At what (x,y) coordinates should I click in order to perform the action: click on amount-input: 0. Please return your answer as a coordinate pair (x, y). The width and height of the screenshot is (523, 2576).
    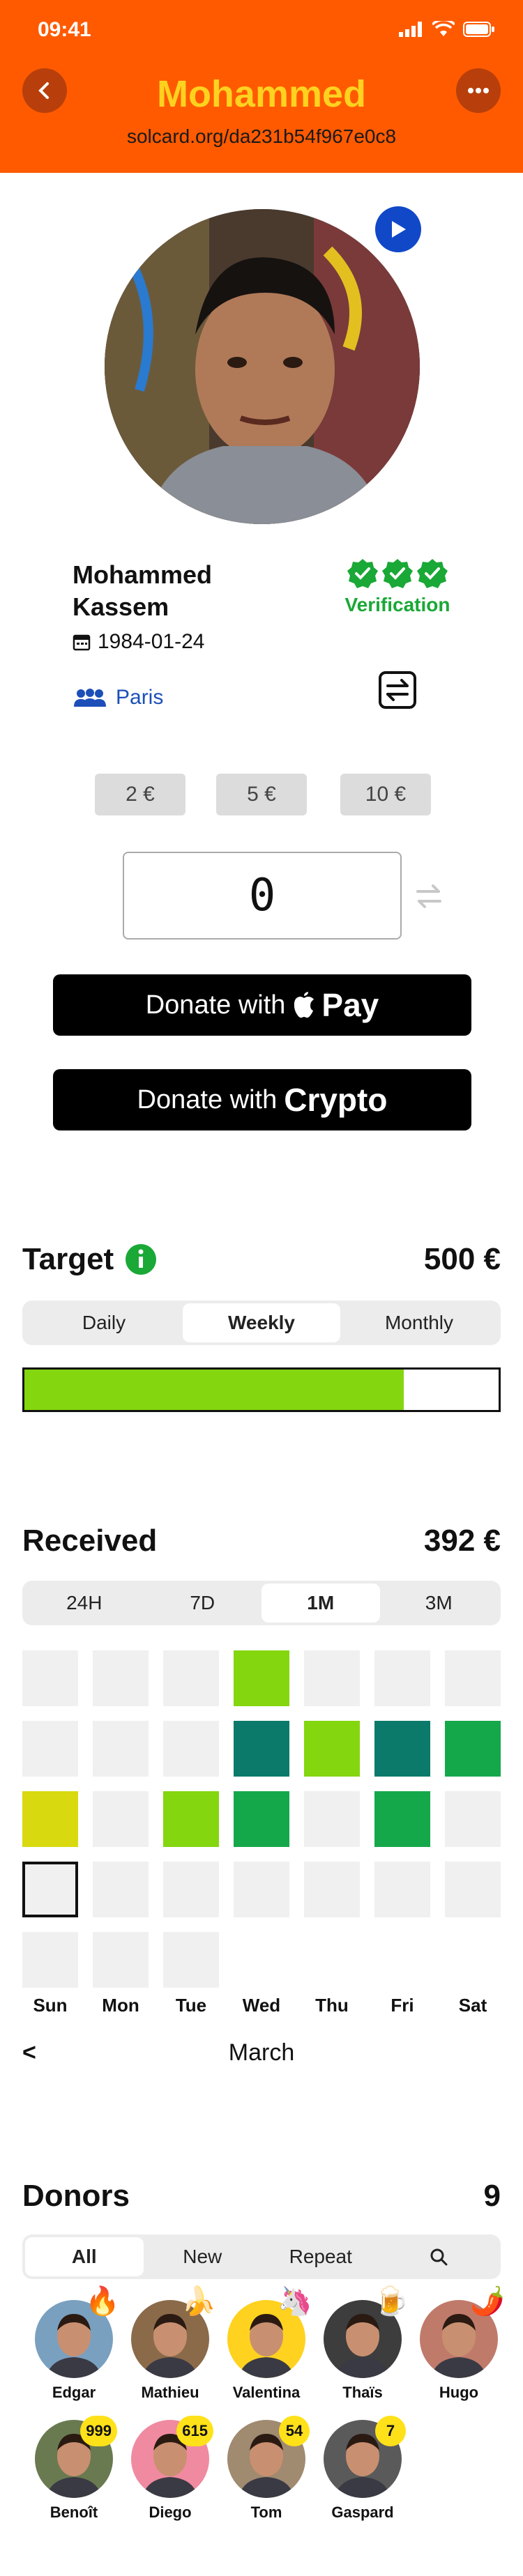
    Looking at the image, I should click on (262, 896).